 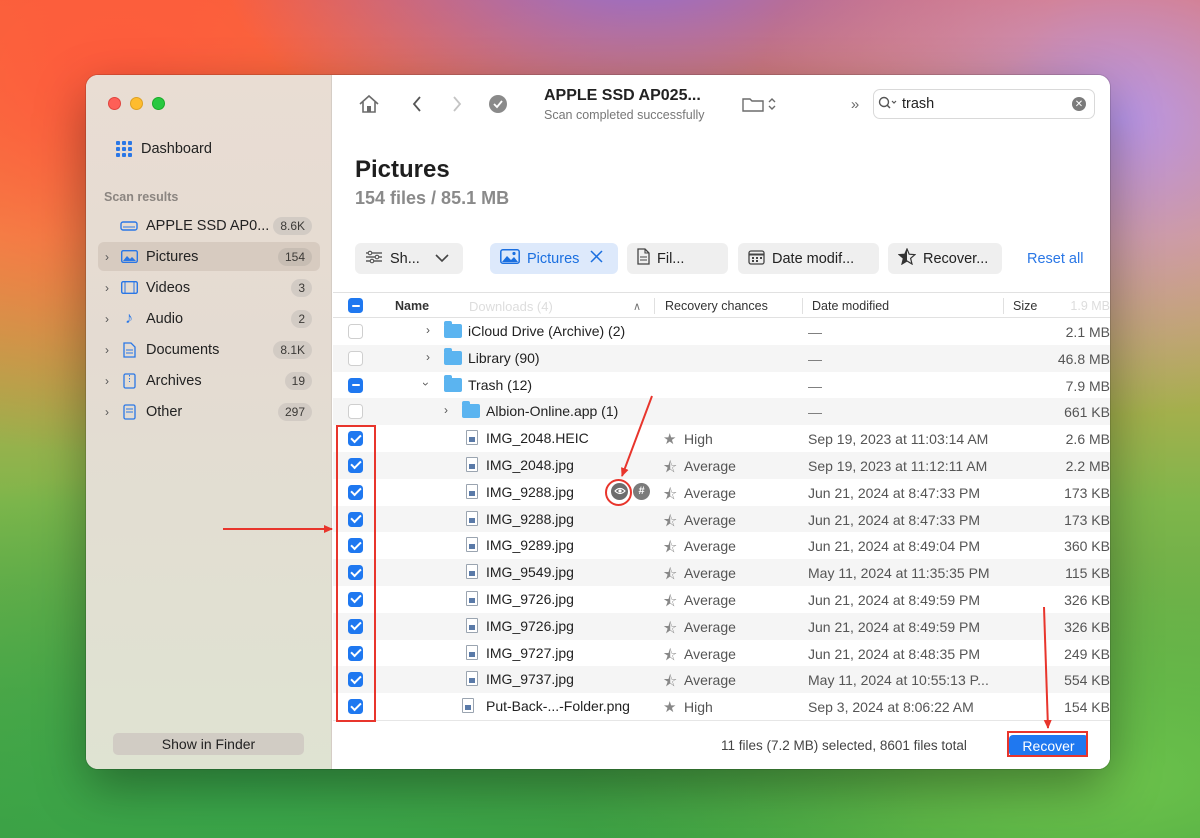 What do you see at coordinates (1087, 573) in the screenshot?
I see `file-size: 115 KB` at bounding box center [1087, 573].